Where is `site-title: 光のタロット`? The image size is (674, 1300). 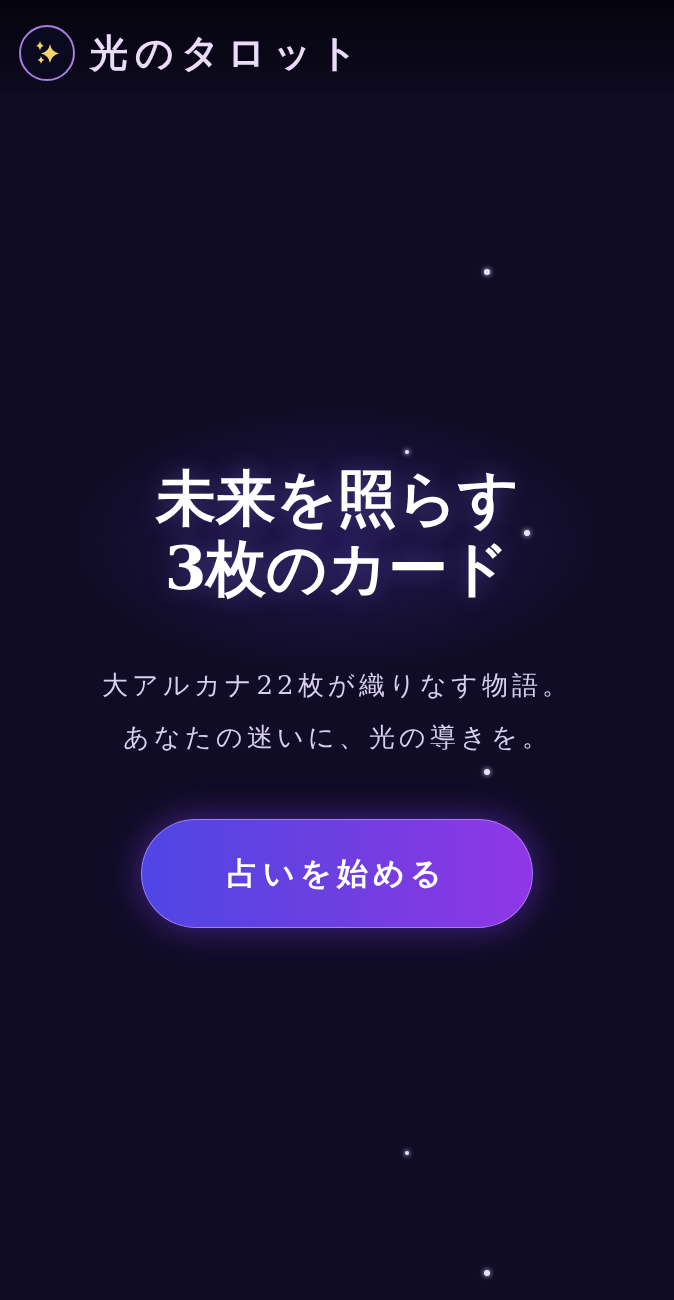
site-title: 光のタロット is located at coordinates (227, 53).